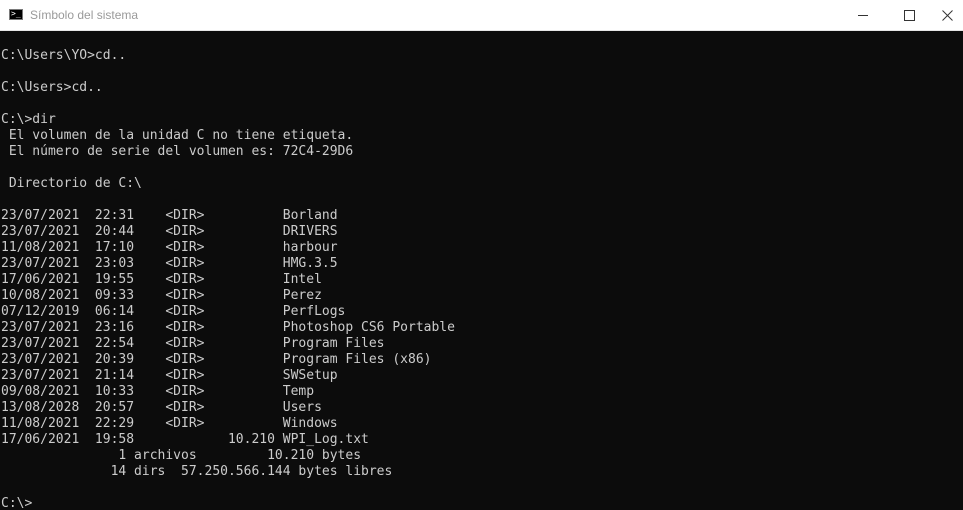 The image size is (963, 510). Describe the element at coordinates (161, 407) in the screenshot. I see `console-line: 13/08/2028 20:57 <DIR> Users` at that location.